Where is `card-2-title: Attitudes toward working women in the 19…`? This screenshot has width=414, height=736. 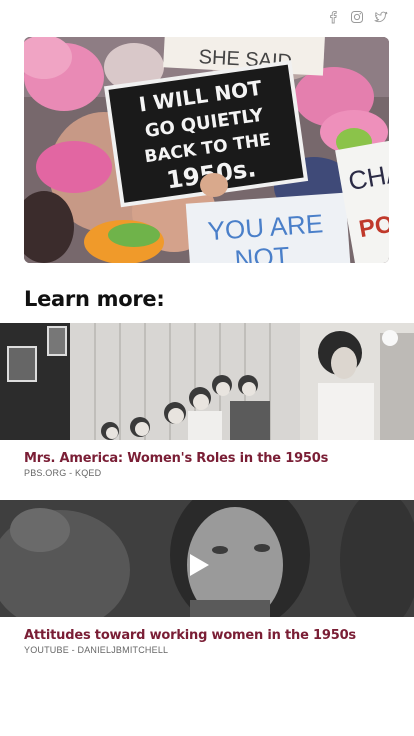 card-2-title: Attitudes toward working women in the 19… is located at coordinates (190, 635).